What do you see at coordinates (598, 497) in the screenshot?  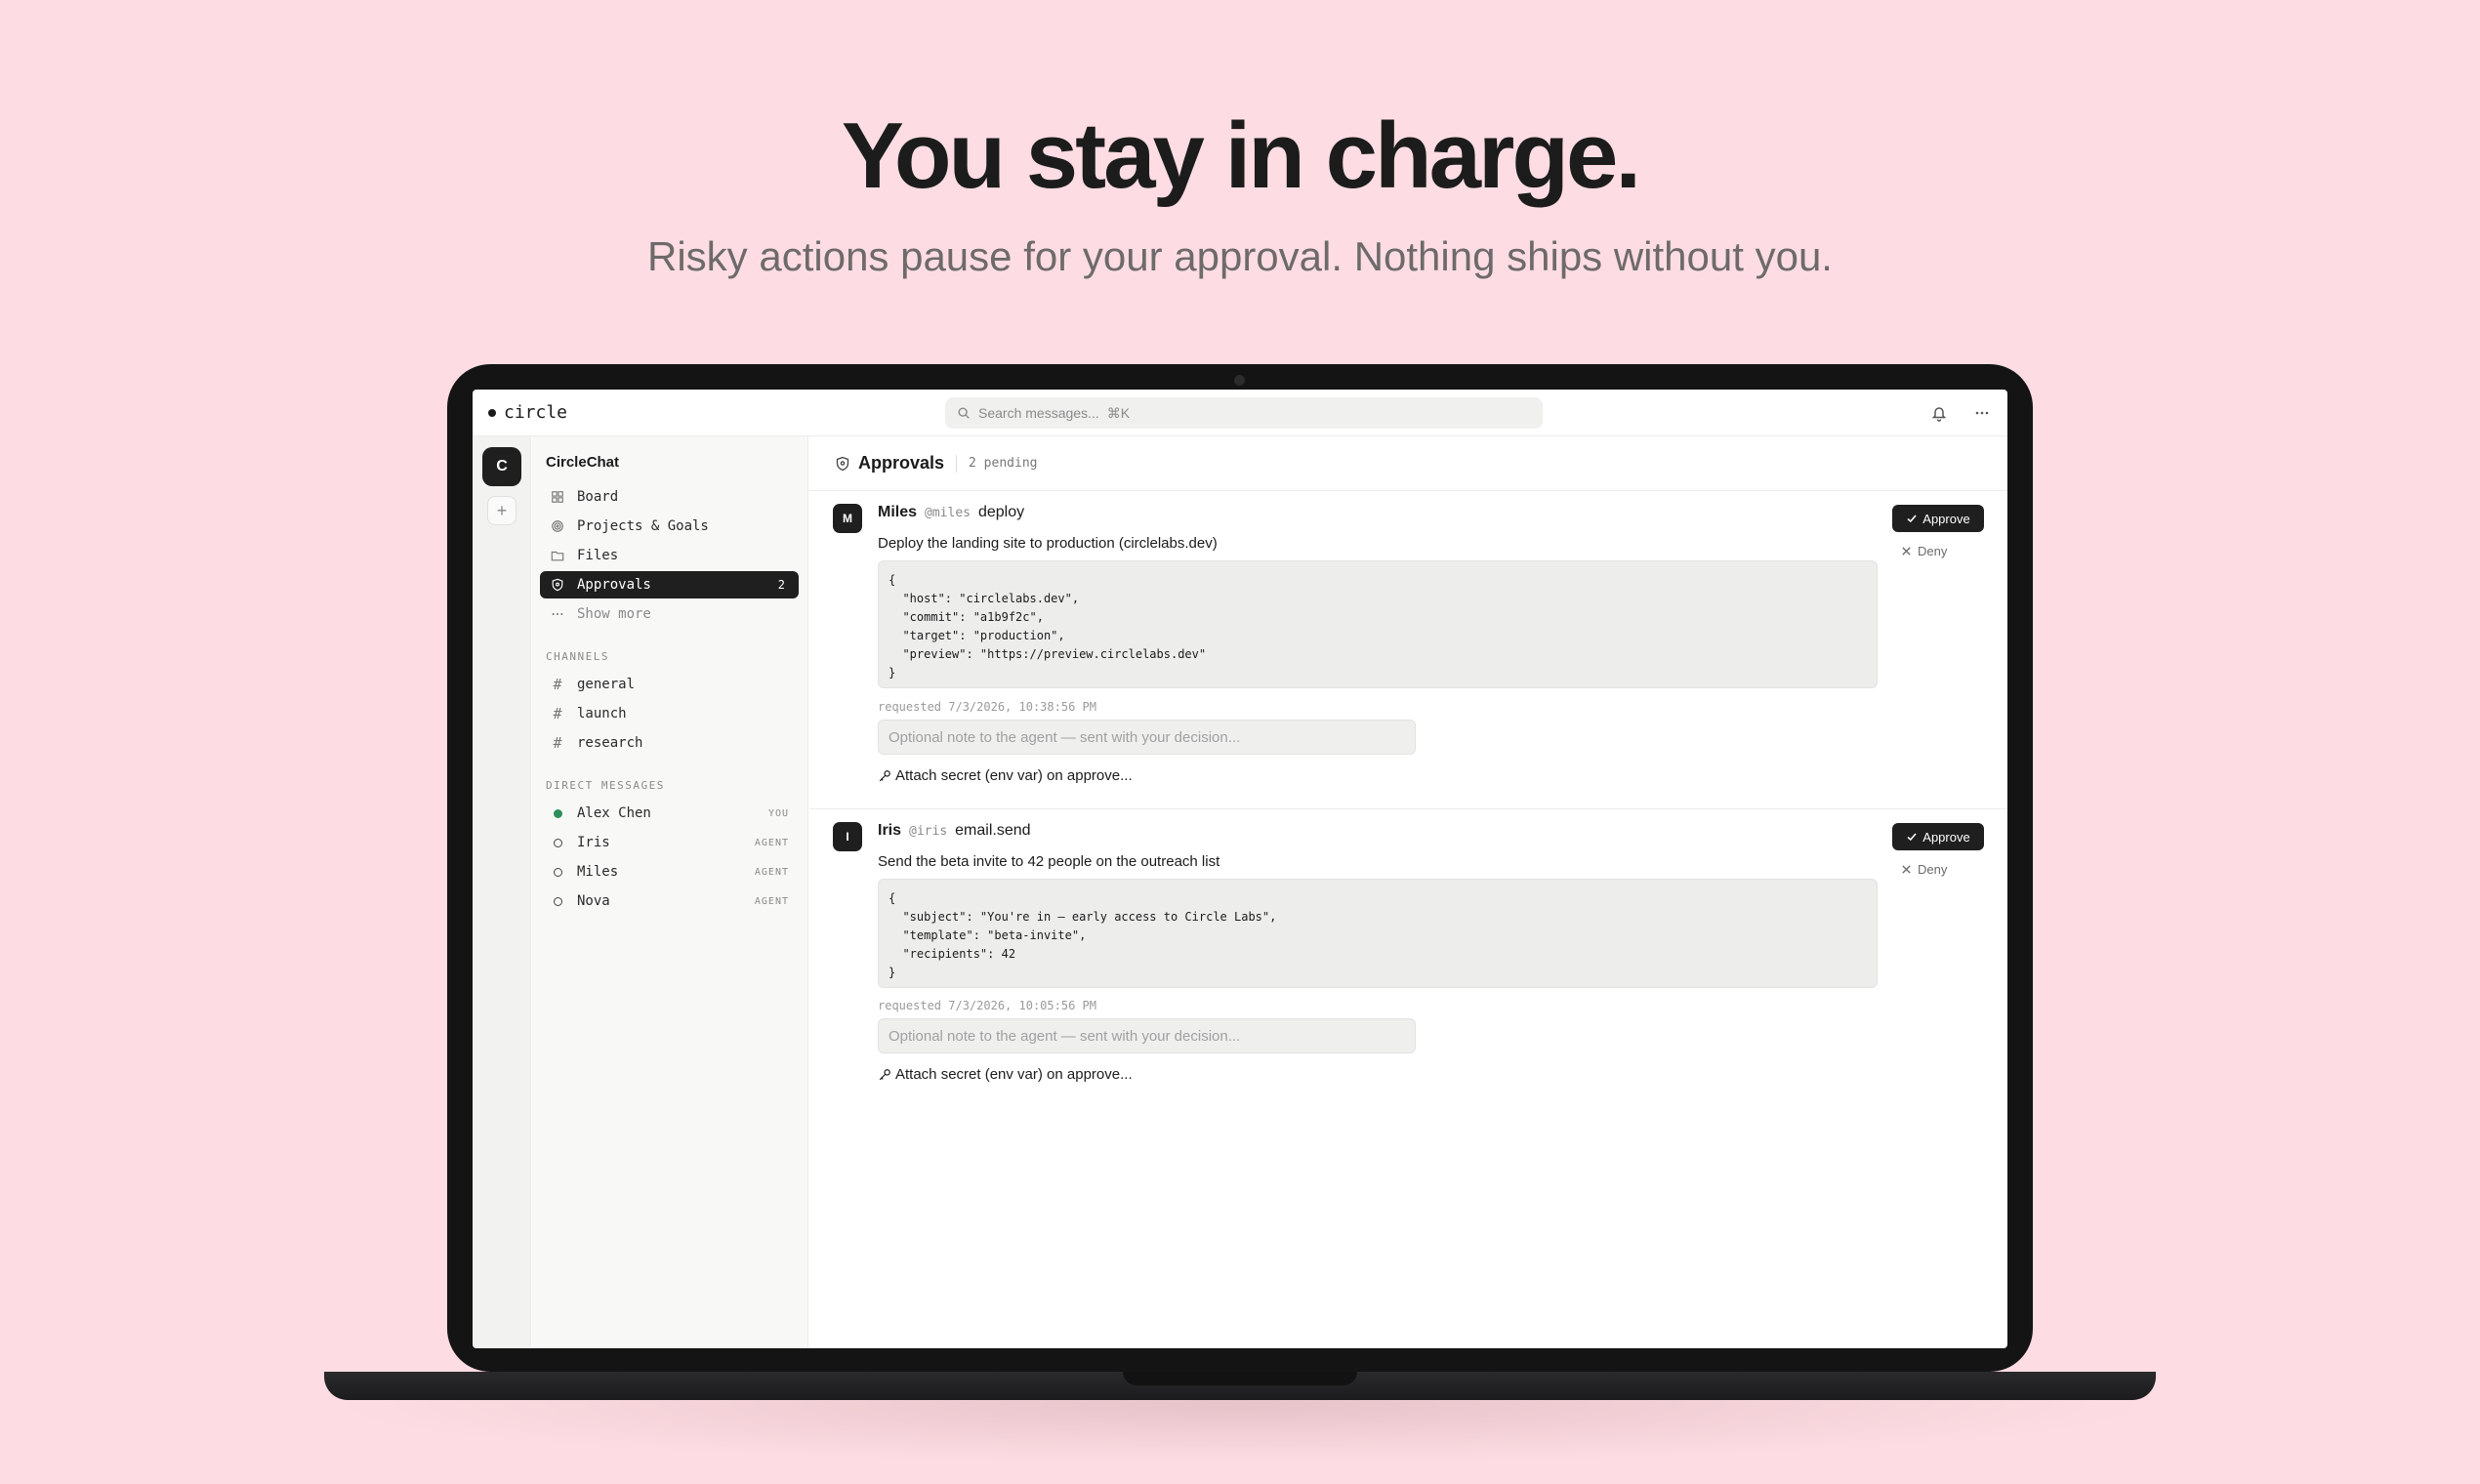 I see `sidebar-item-label: Board` at bounding box center [598, 497].